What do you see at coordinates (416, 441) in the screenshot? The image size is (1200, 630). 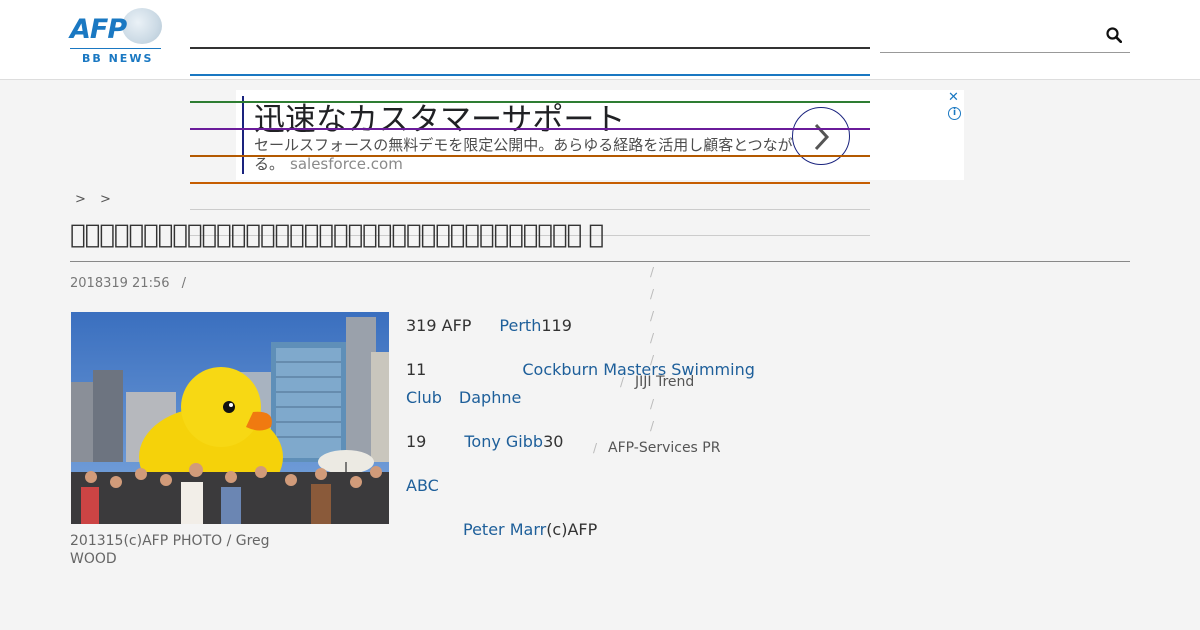 I see `body-text: 19` at bounding box center [416, 441].